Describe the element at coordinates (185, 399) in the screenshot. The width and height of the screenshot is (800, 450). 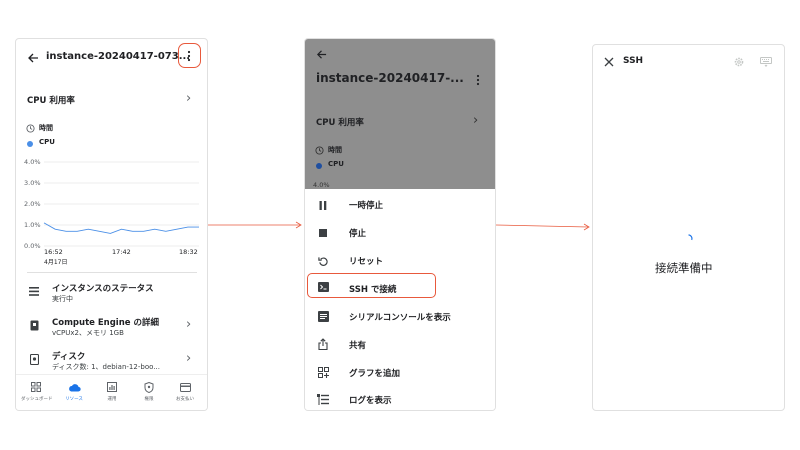
I see `nav-billing-label: お支払い` at that location.